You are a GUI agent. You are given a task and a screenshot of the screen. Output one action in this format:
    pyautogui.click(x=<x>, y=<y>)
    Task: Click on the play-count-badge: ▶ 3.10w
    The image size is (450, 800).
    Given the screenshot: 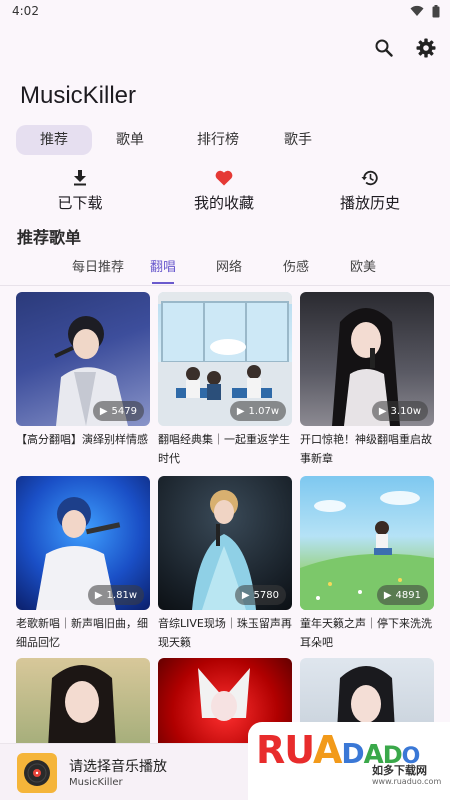 What is the action you would take?
    pyautogui.click(x=399, y=411)
    